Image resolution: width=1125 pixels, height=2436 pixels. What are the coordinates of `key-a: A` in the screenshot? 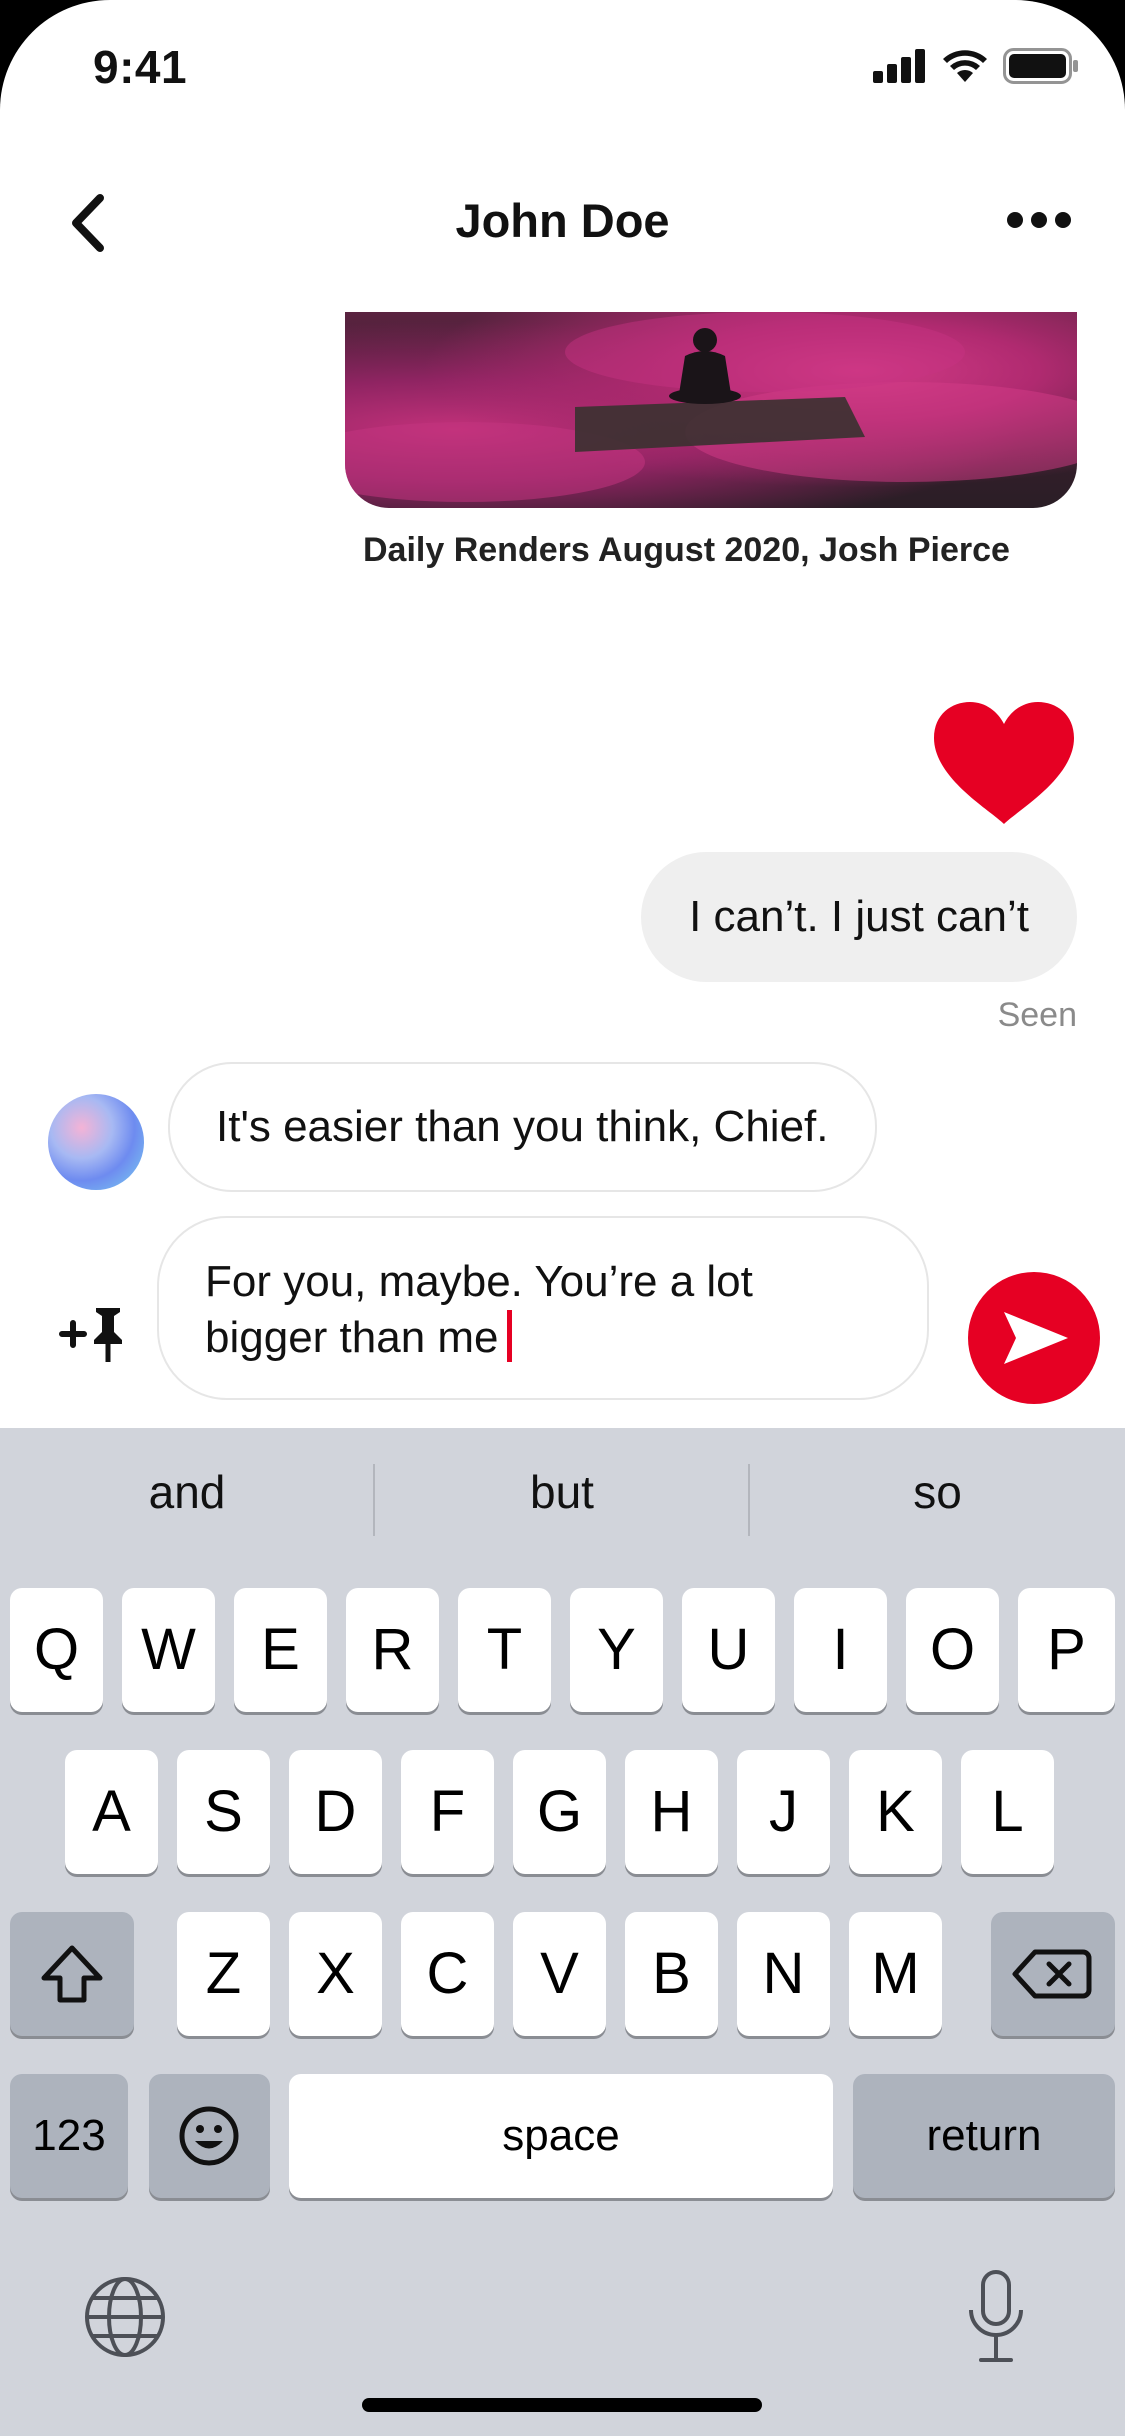 It's located at (111, 1812).